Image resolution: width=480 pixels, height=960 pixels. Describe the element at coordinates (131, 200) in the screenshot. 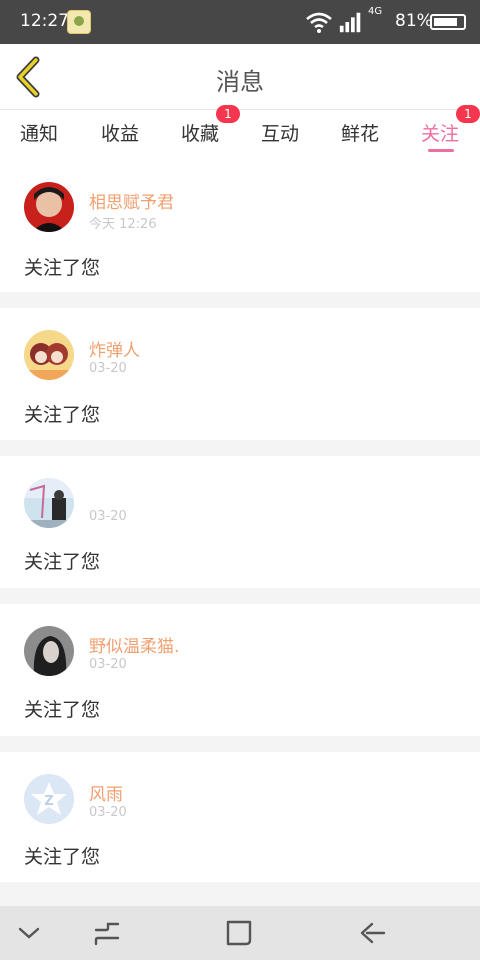

I see `user-name: 相思赋予君` at that location.